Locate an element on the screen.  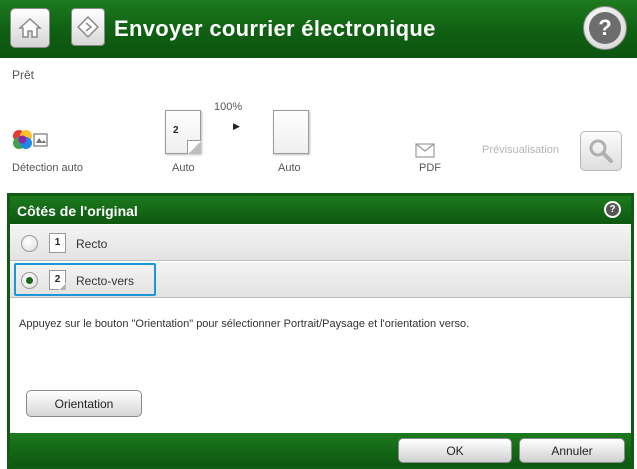
home-button is located at coordinates (30, 28).